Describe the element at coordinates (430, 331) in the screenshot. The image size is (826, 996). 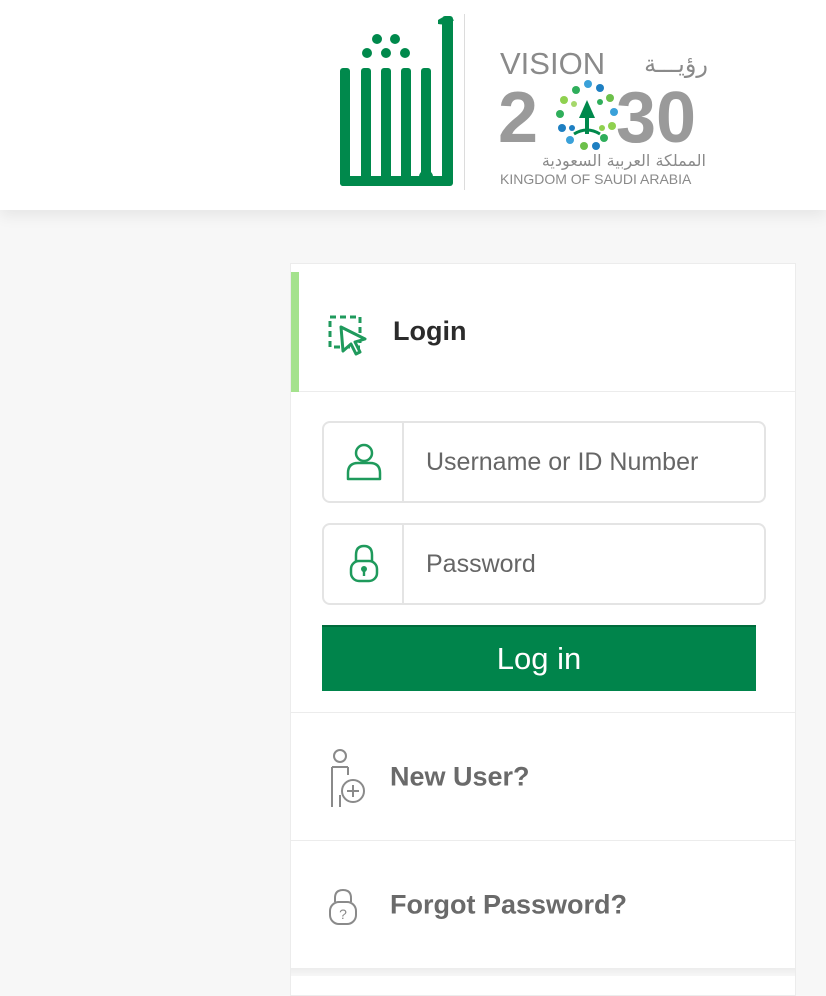
I see `login-title: Login` at that location.